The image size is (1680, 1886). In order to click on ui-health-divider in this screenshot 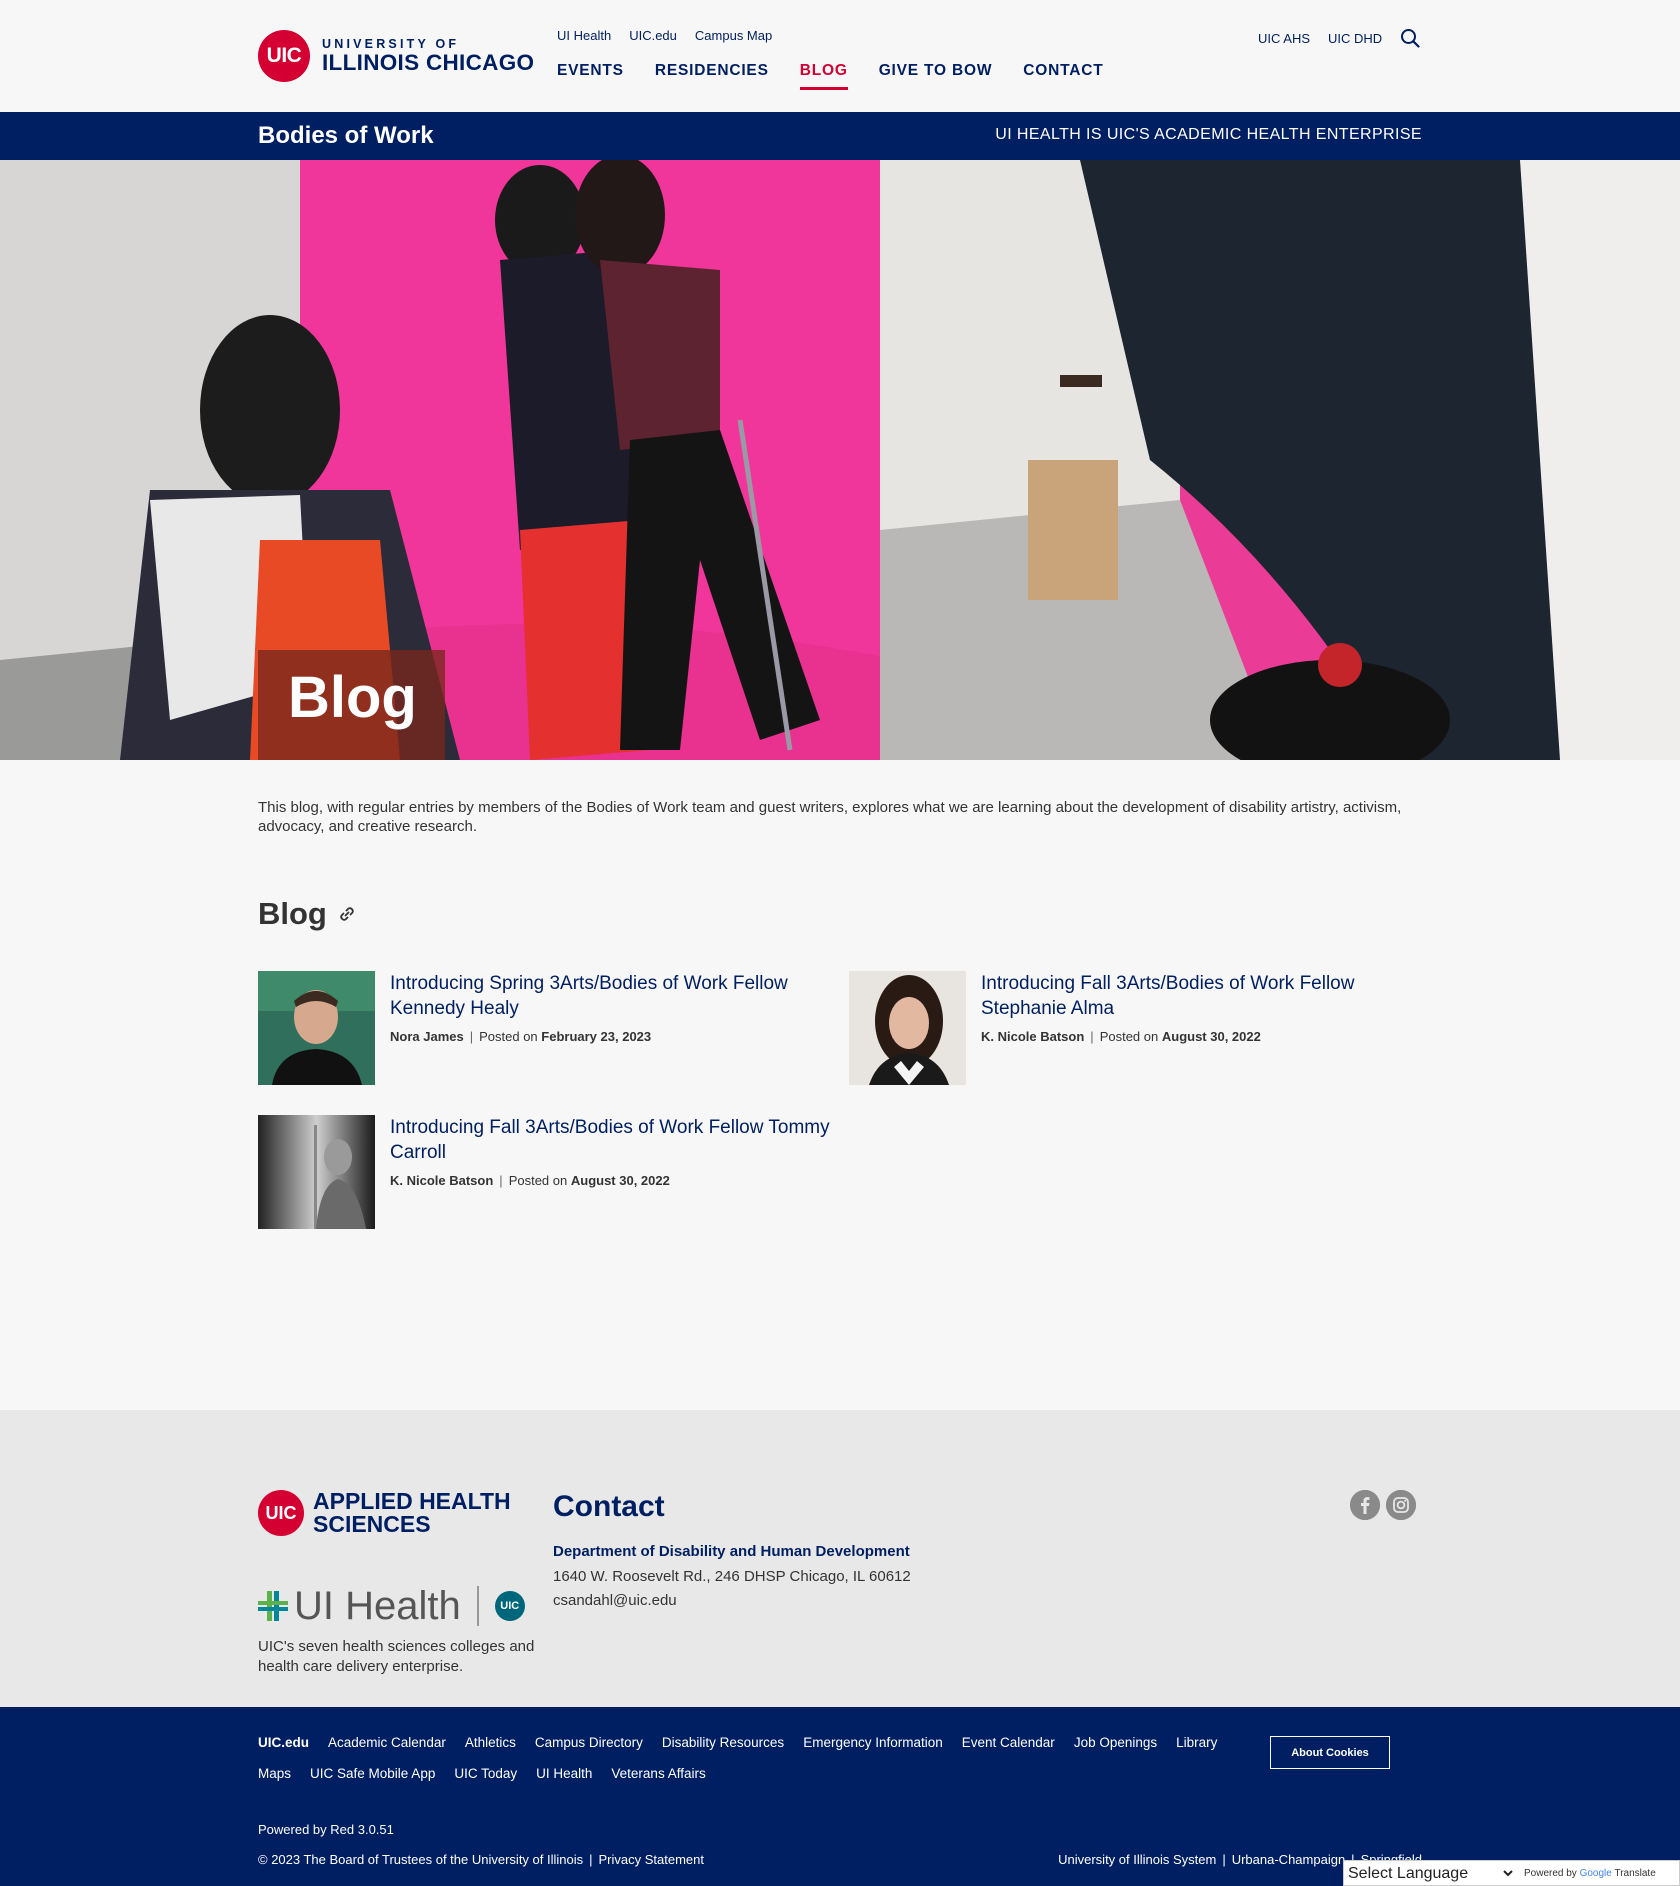, I will do `click(477, 1606)`.